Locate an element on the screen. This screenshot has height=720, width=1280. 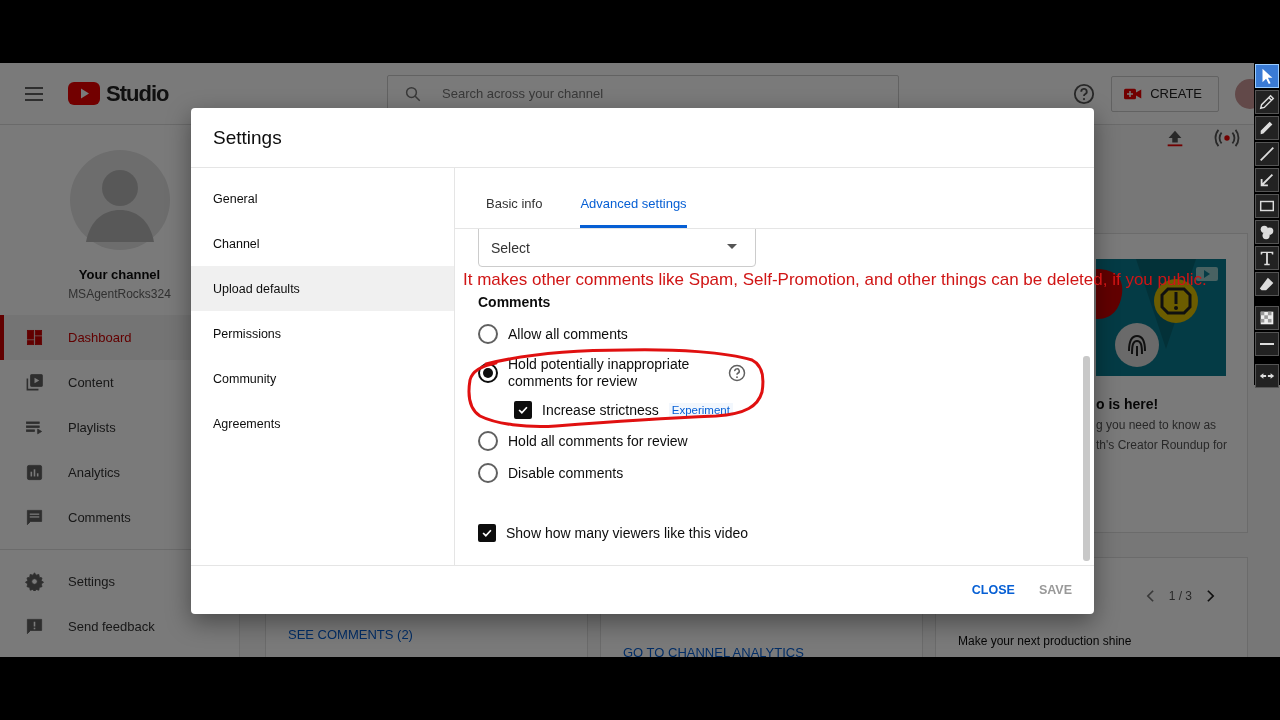
settings-icon is located at coordinates (34, 581).